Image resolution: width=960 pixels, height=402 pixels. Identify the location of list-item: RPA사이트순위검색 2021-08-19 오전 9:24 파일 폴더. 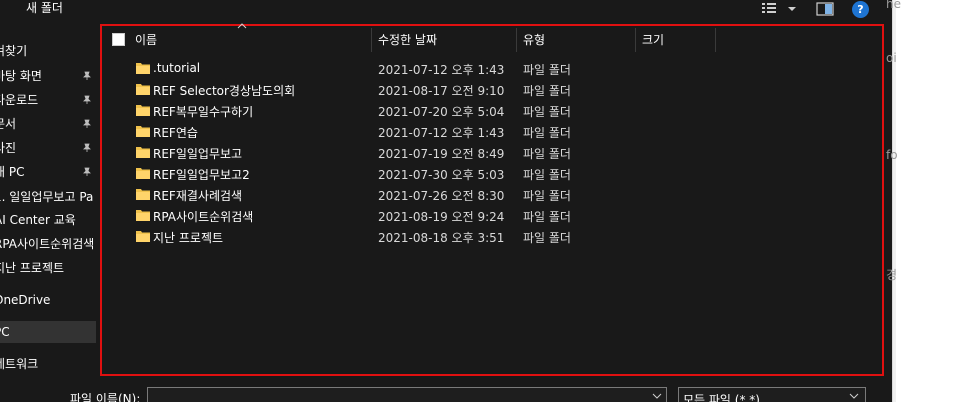
(492, 215).